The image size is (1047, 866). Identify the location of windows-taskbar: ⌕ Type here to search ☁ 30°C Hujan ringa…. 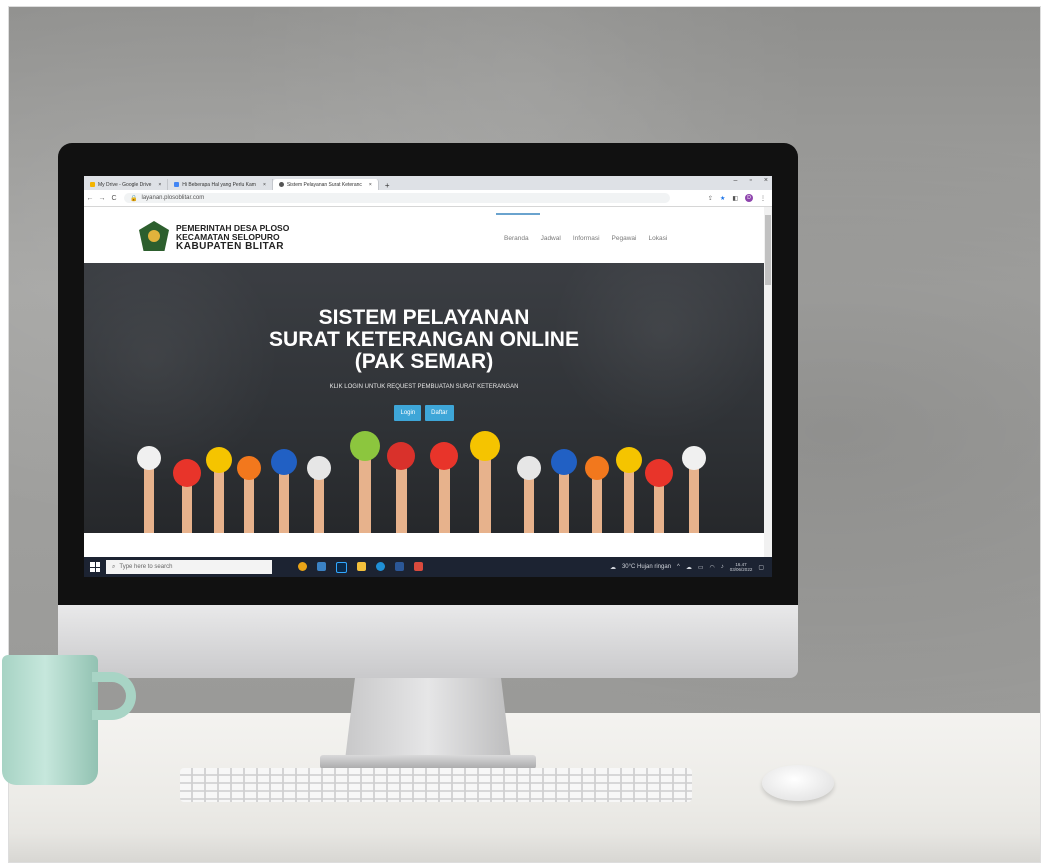
(428, 567).